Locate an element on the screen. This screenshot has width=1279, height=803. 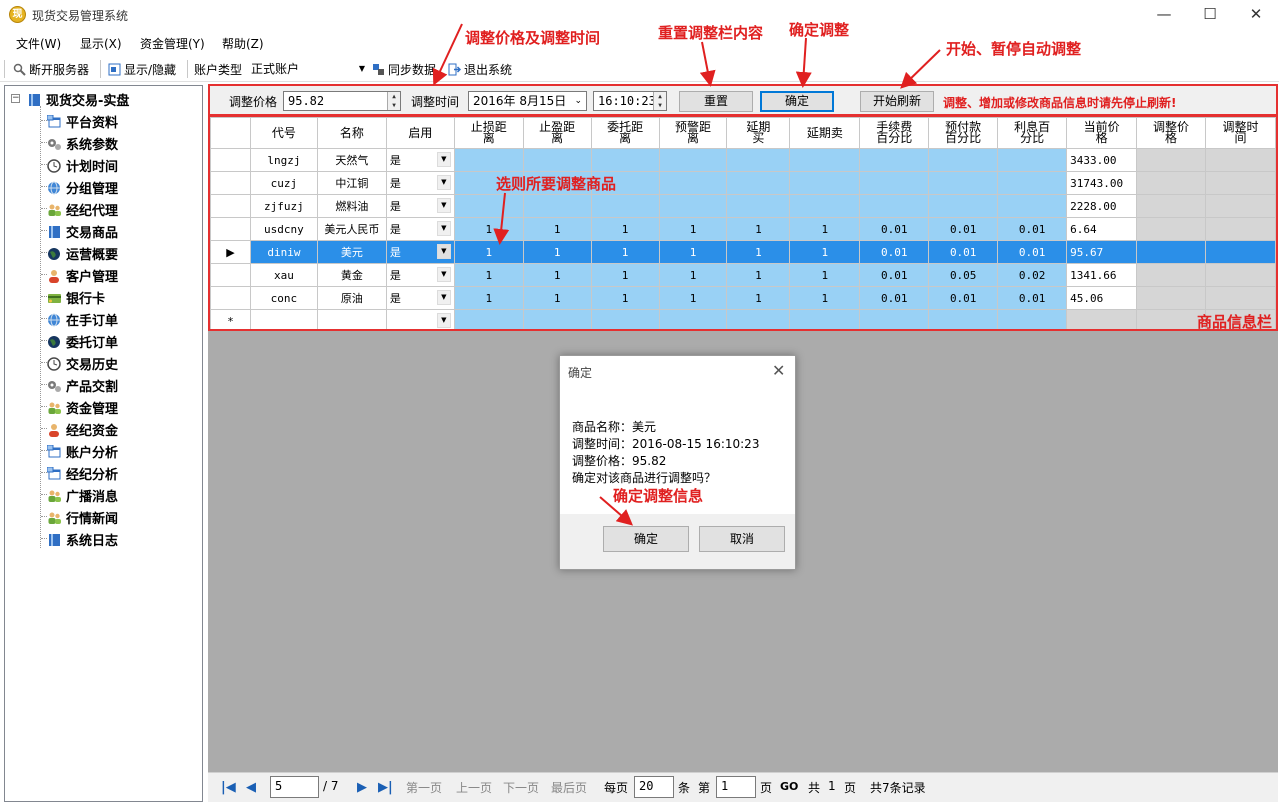
code-cell: diniw is located at coordinates (283, 252).